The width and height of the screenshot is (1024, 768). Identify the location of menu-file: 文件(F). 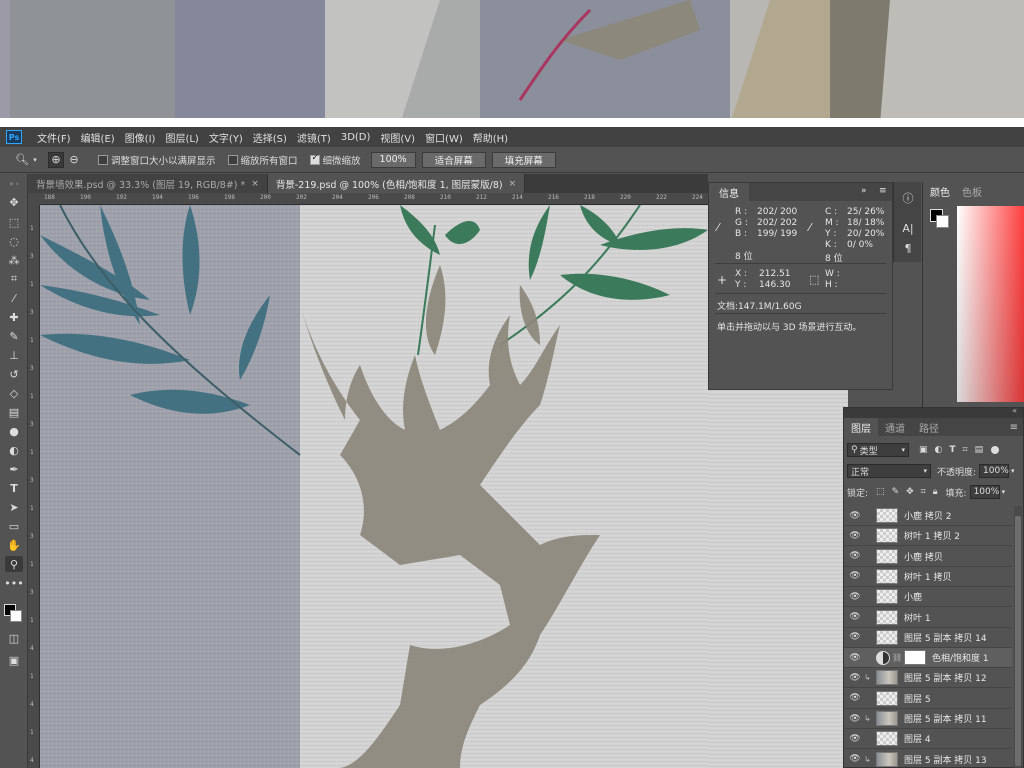
(54, 137).